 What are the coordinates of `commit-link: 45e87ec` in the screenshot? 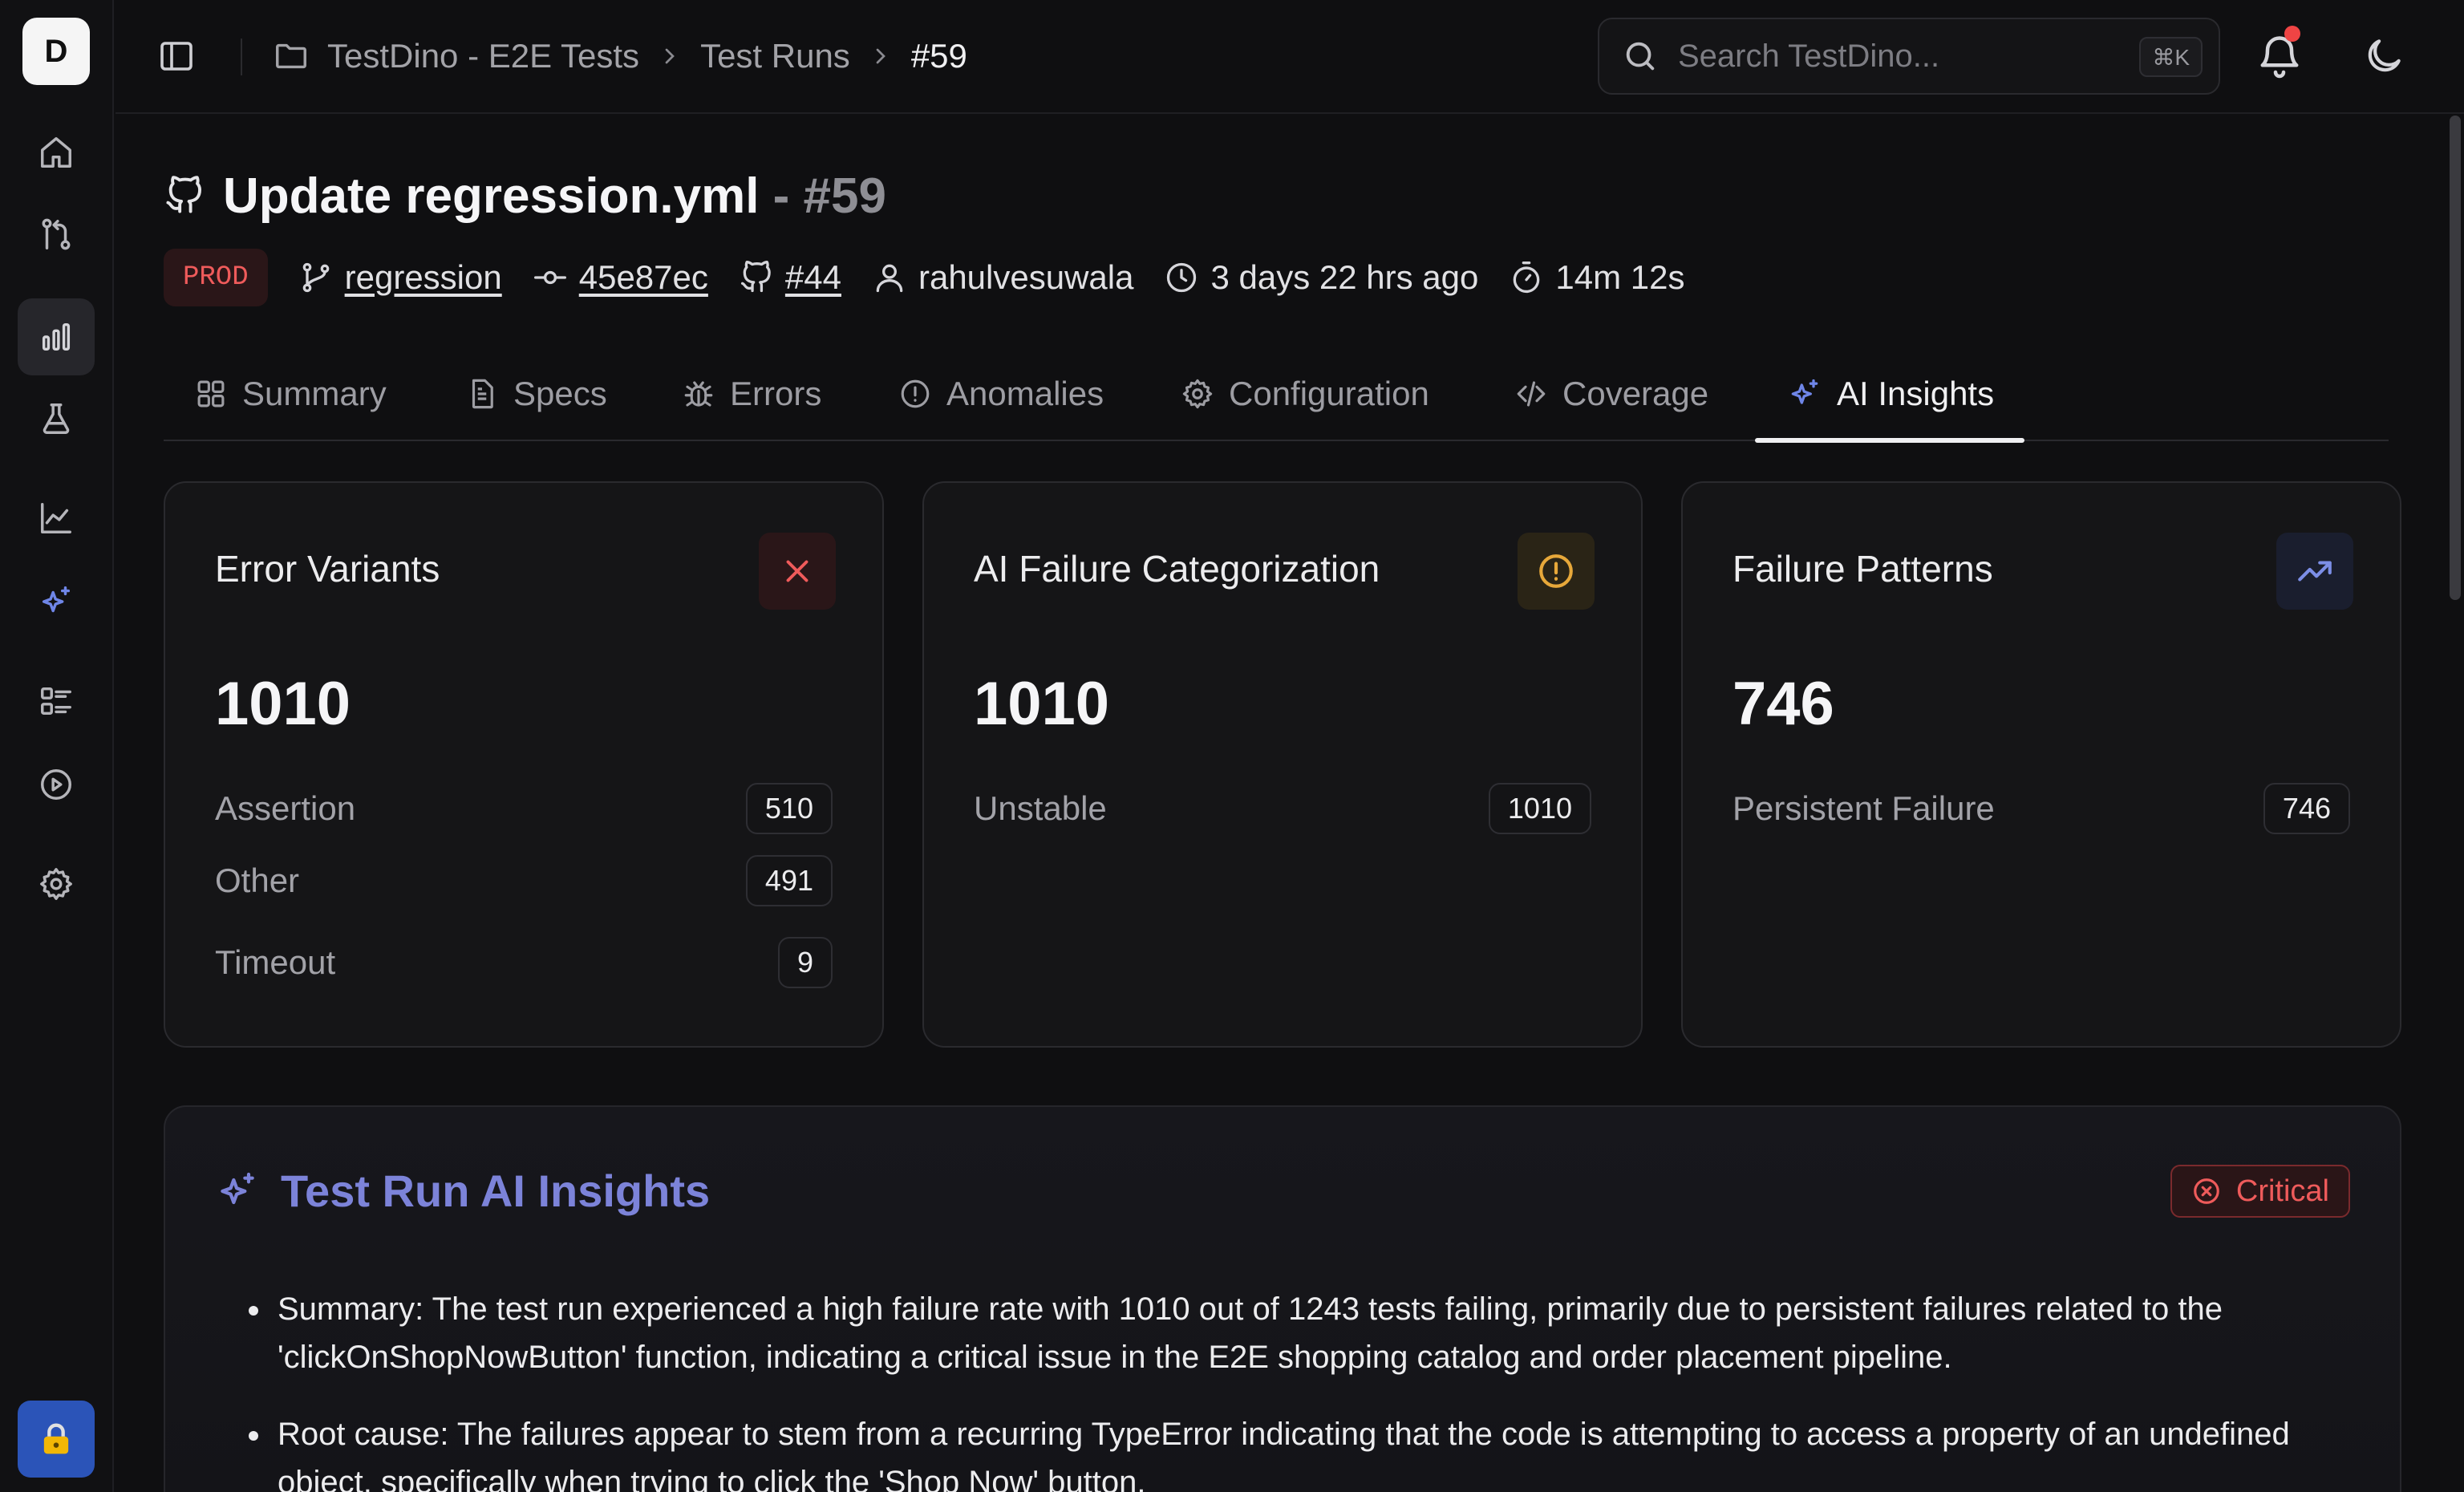 It's located at (643, 277).